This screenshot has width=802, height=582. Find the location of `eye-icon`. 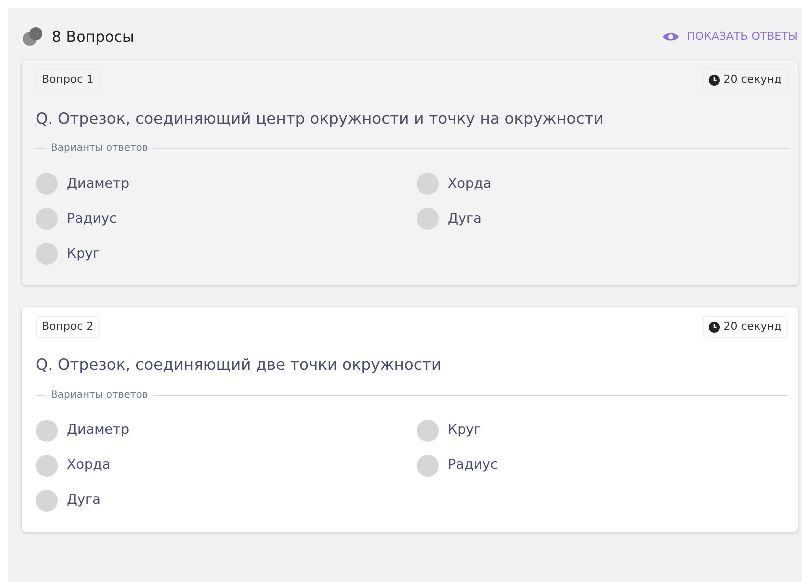

eye-icon is located at coordinates (671, 37).